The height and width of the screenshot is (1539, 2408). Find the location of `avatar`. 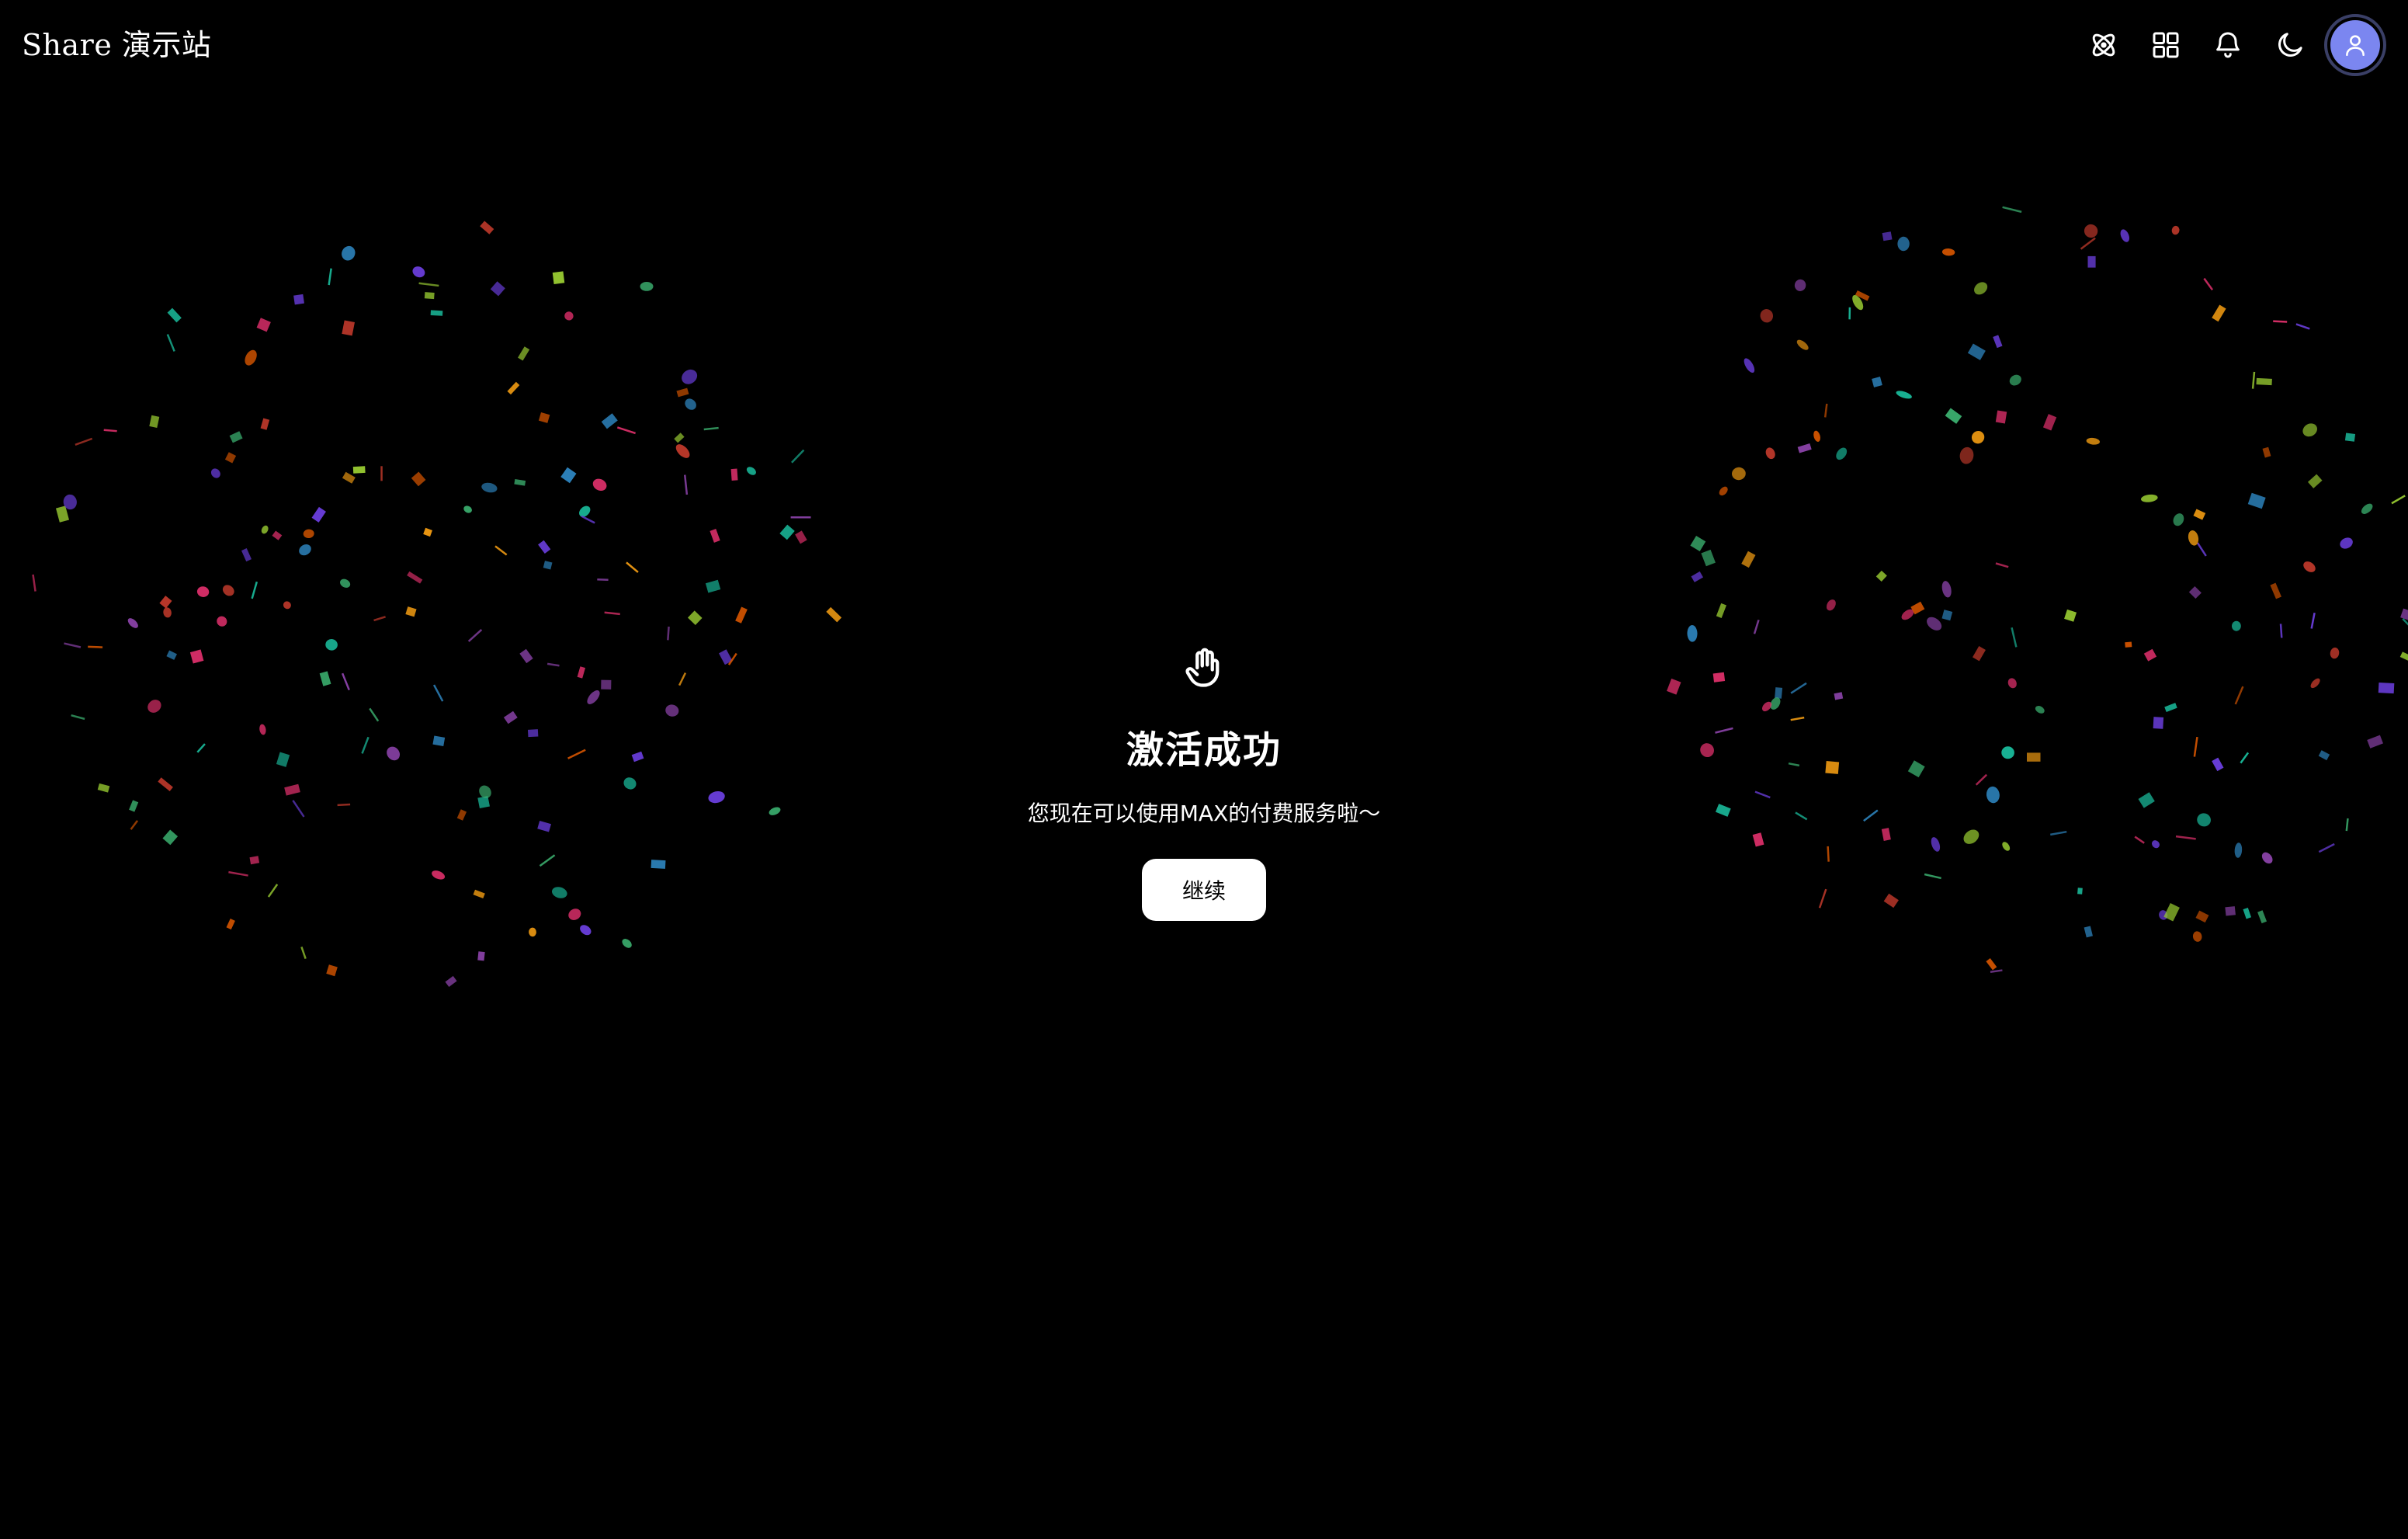

avatar is located at coordinates (2355, 45).